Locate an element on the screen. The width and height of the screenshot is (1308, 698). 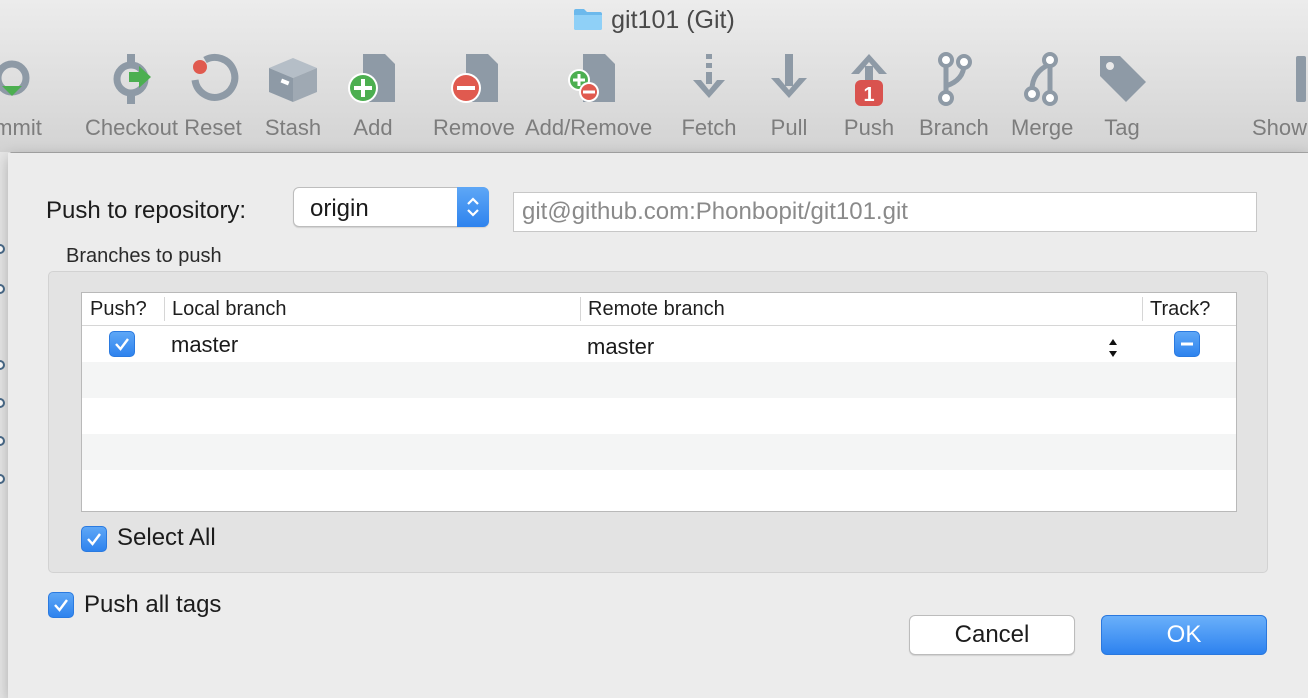
toolbar-add-label: Add is located at coordinates (373, 127).